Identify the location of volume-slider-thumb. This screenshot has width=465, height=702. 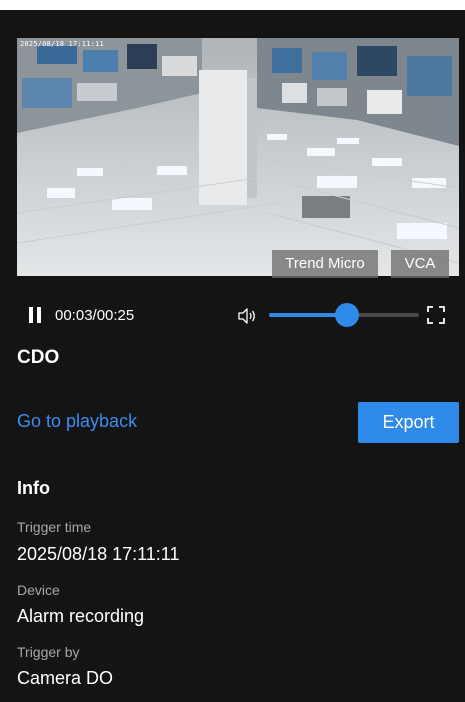
(347, 315).